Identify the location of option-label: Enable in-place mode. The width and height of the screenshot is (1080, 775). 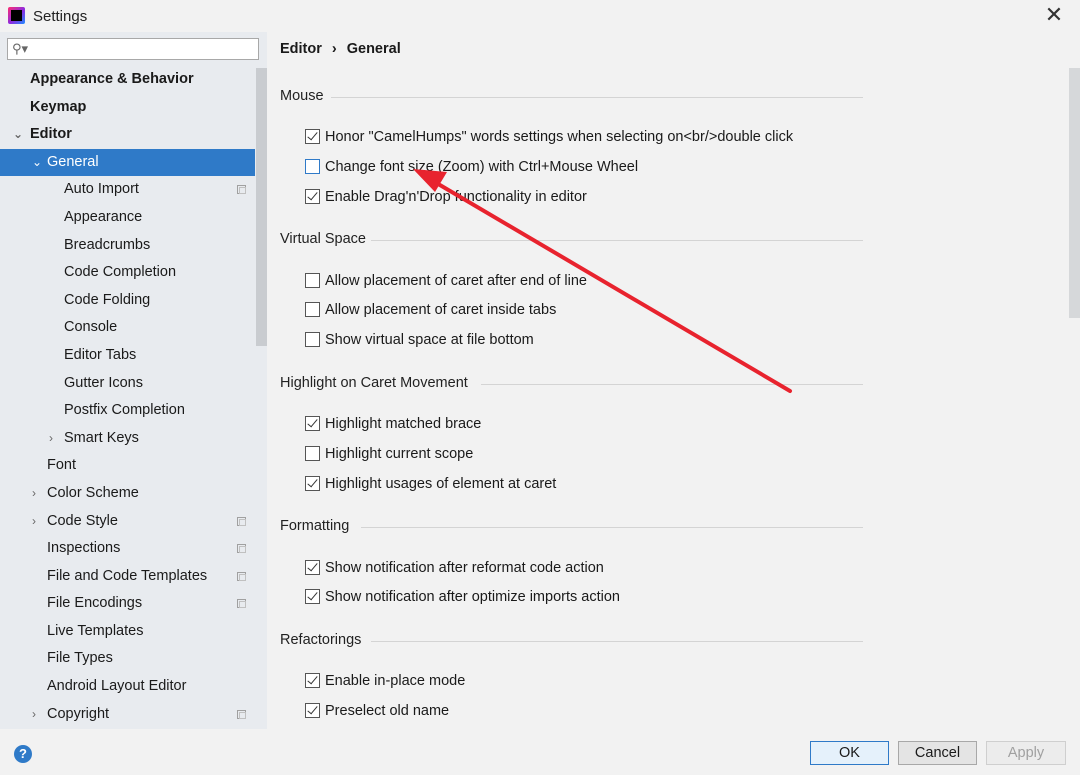
(395, 681).